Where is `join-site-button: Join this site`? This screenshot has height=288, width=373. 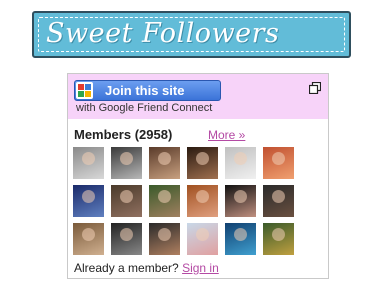 join-site-button: Join this site is located at coordinates (147, 90).